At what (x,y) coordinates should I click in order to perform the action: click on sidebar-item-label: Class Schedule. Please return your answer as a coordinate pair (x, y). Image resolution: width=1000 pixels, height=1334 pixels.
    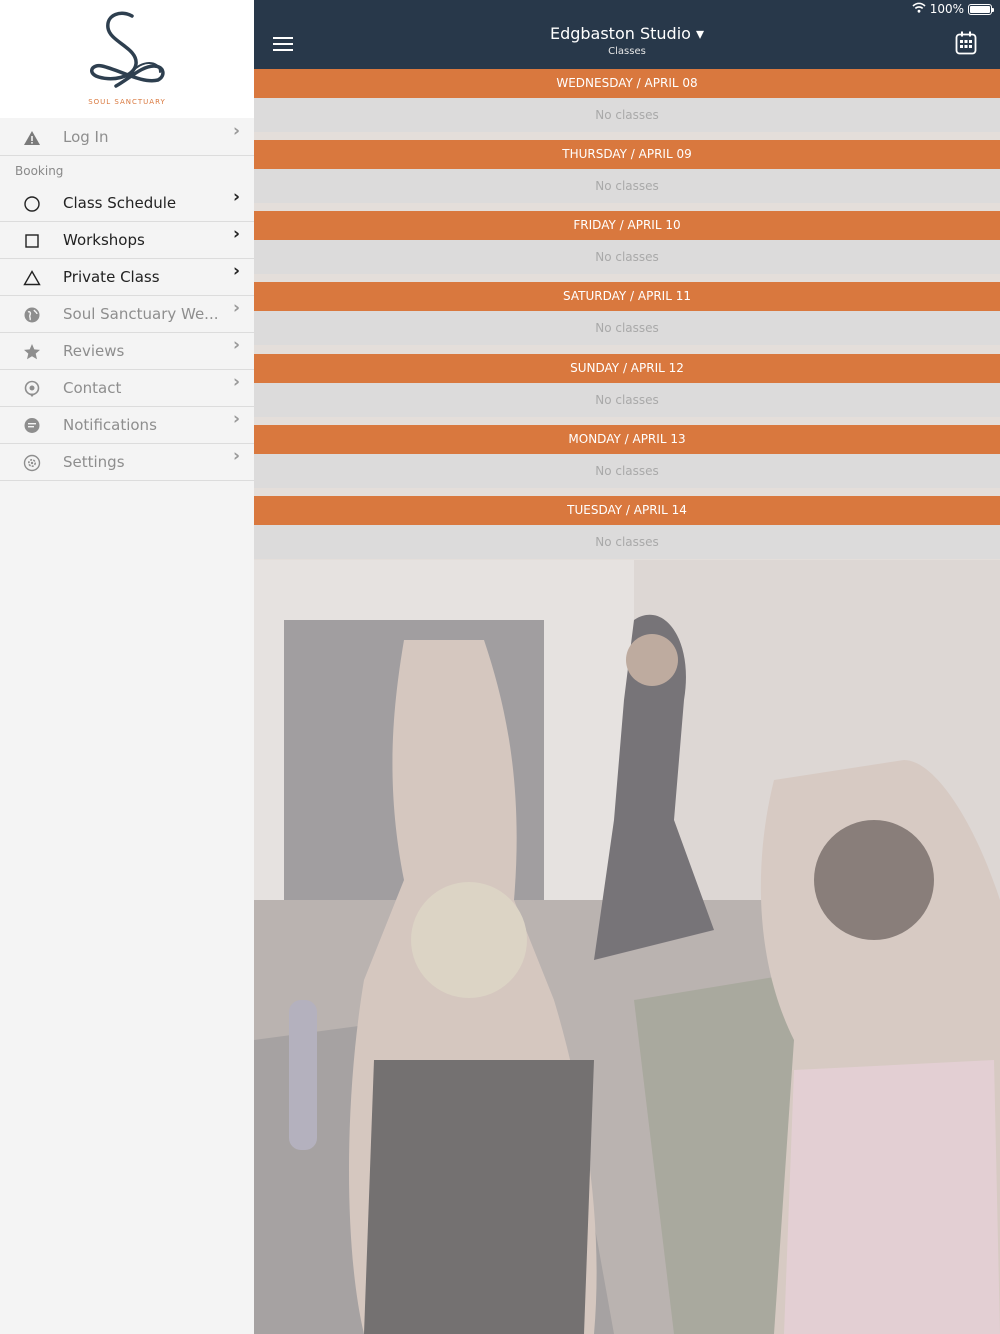
    Looking at the image, I should click on (120, 203).